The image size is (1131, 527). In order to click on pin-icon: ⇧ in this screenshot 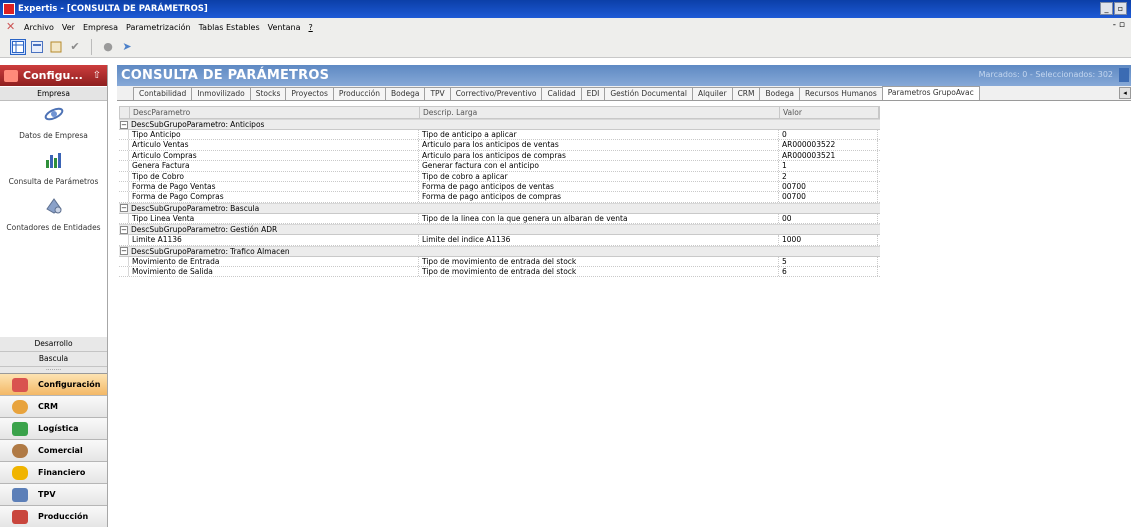, I will do `click(97, 75)`.